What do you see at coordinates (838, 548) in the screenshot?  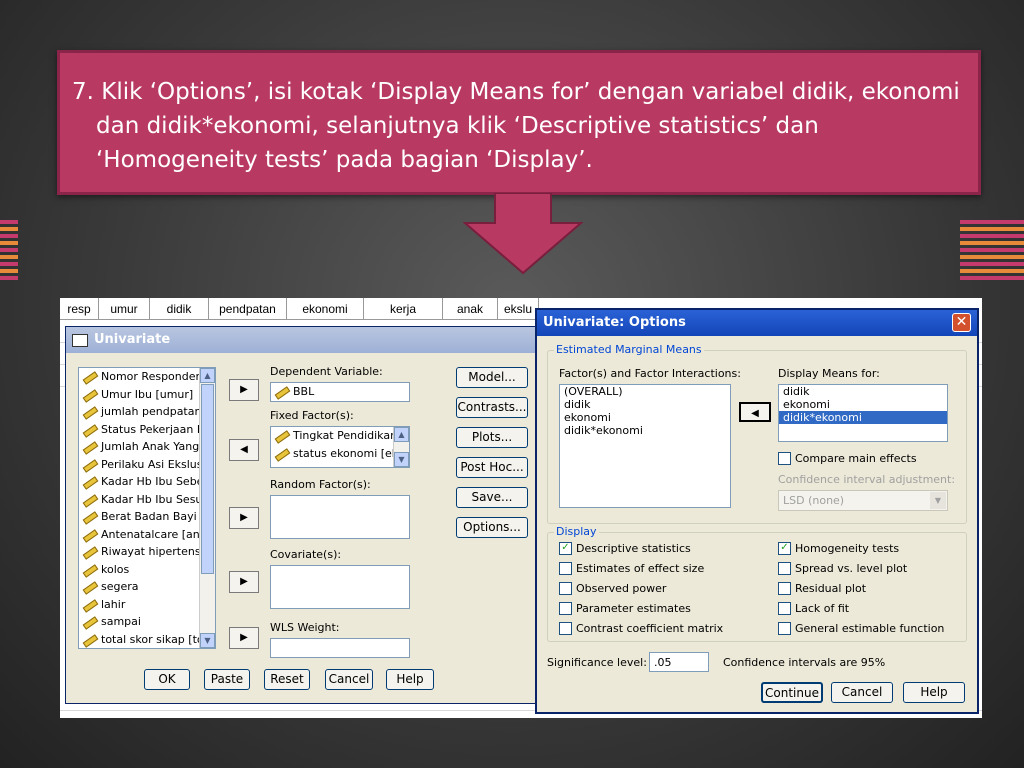 I see `homogeneity-tests-checkbox: ✓ Homogeneity tests` at bounding box center [838, 548].